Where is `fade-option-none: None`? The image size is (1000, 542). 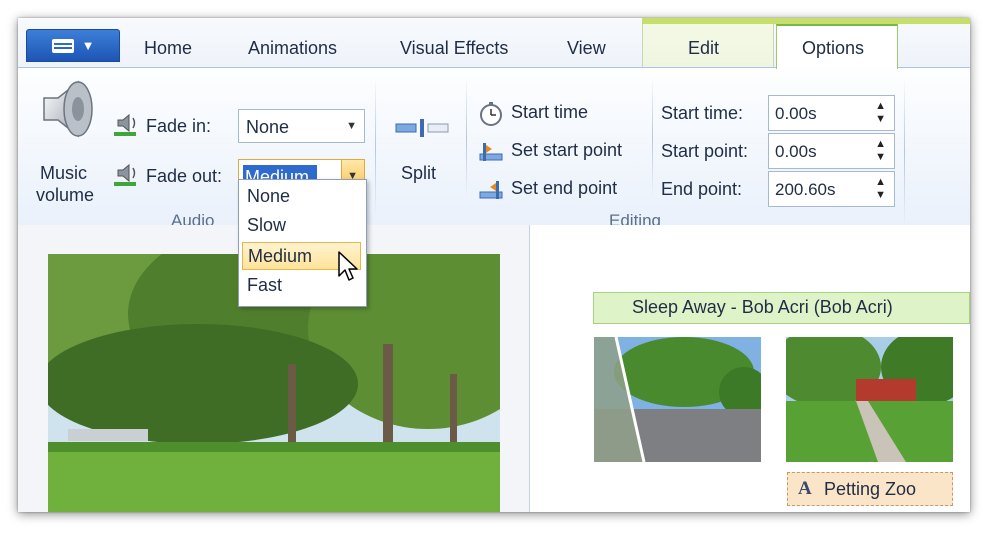
fade-option-none: None is located at coordinates (301, 197).